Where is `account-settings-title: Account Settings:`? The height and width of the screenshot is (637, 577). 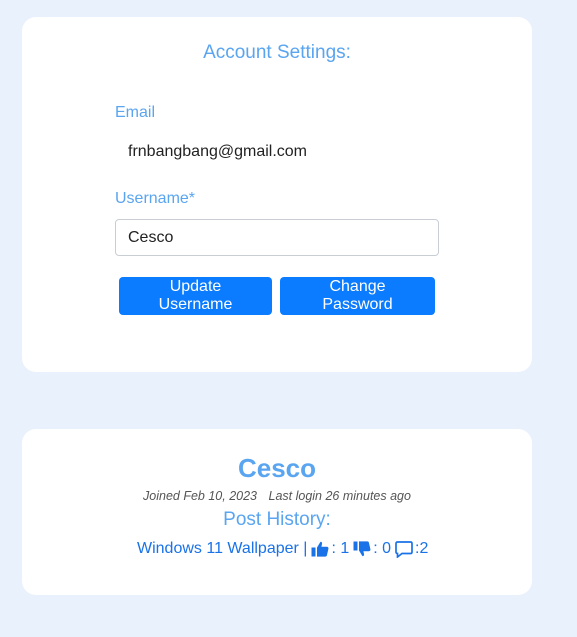
account-settings-title: Account Settings: is located at coordinates (277, 52).